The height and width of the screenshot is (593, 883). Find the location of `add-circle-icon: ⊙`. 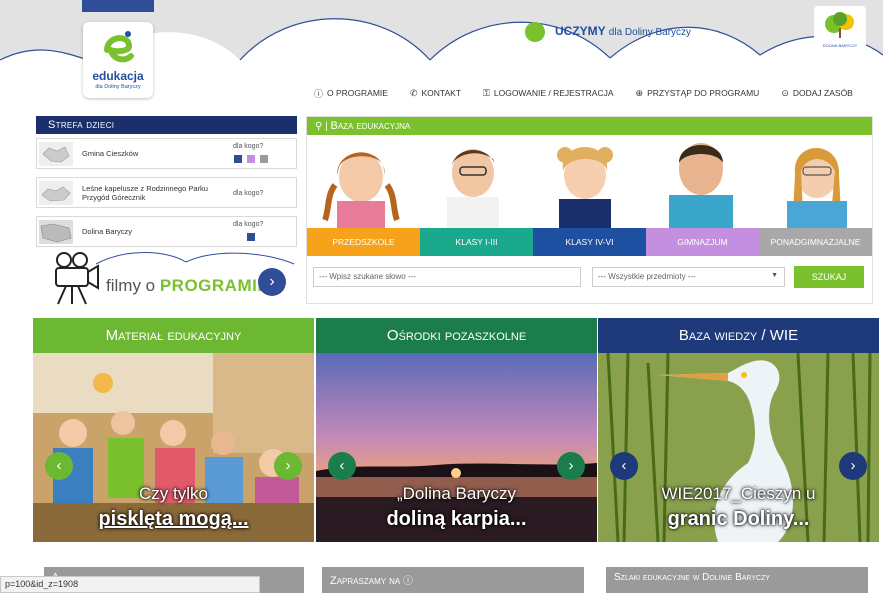

add-circle-icon: ⊙ is located at coordinates (785, 92).